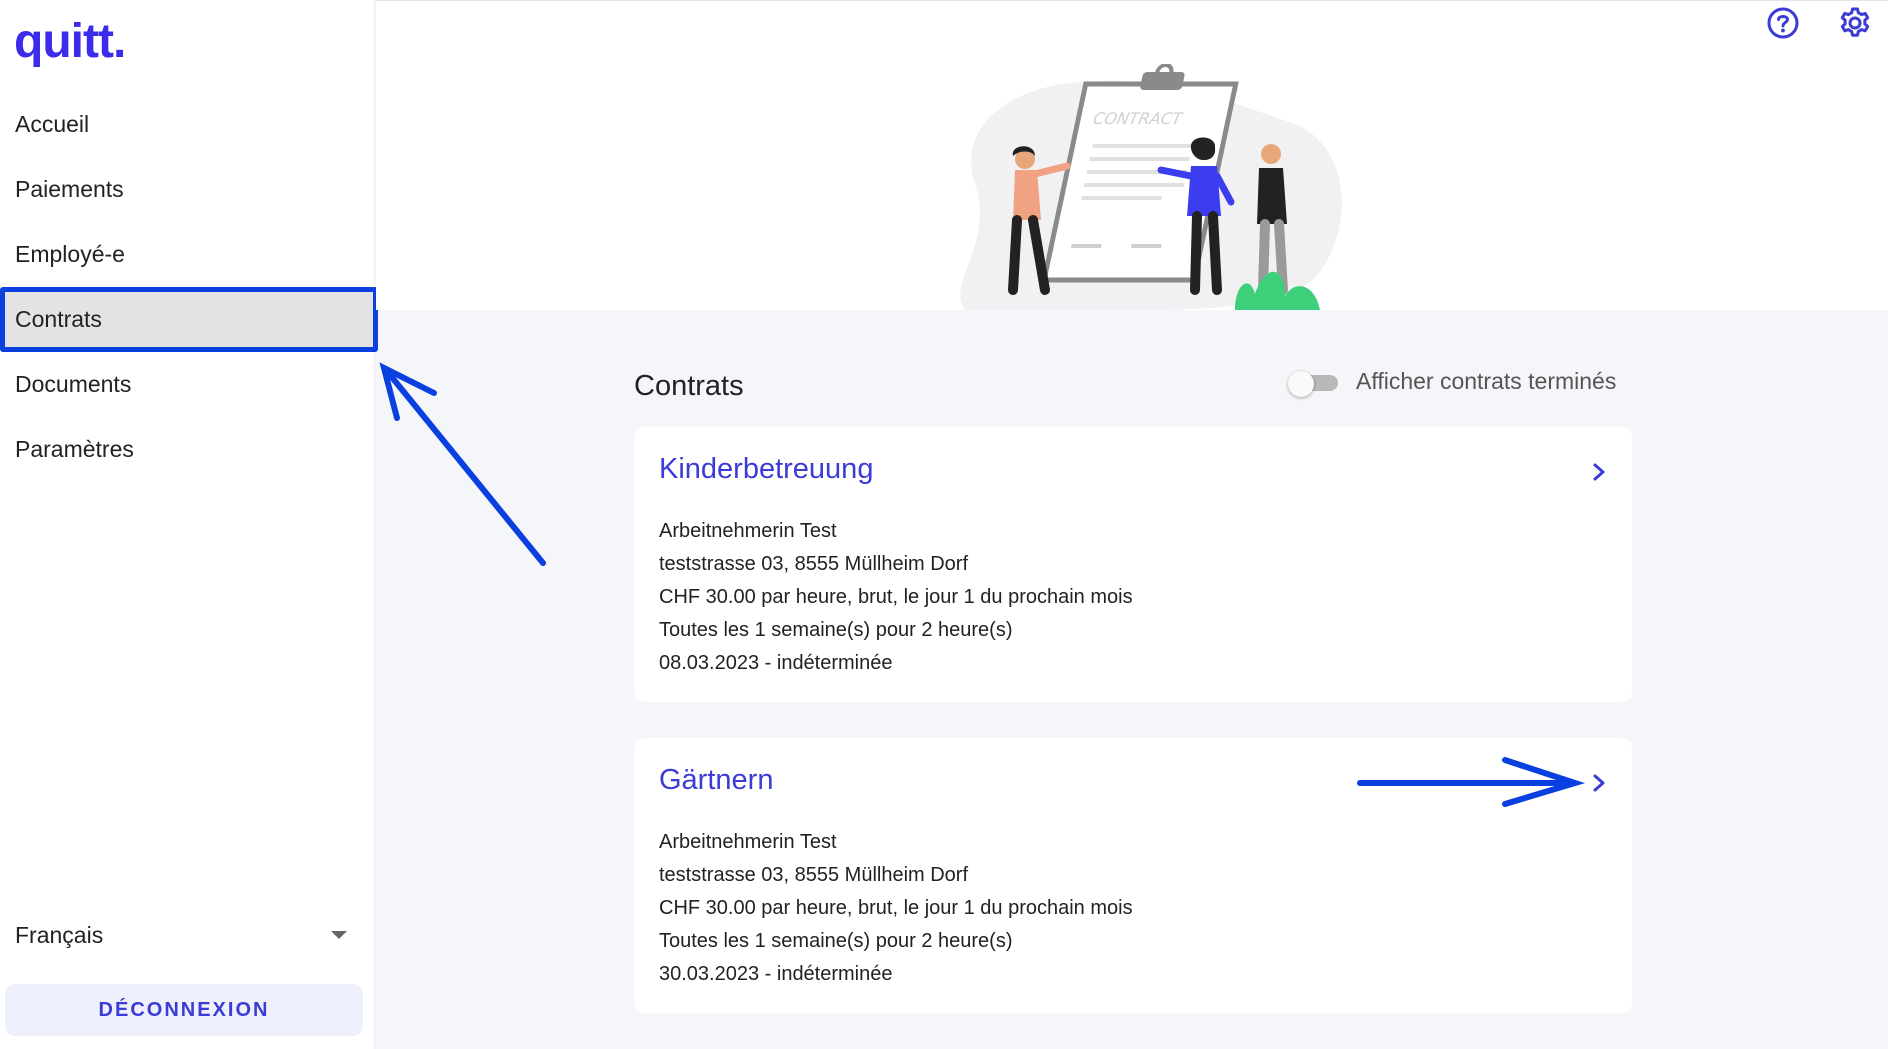  What do you see at coordinates (187, 124) in the screenshot?
I see `sidebar-item-accueil: Accueil` at bounding box center [187, 124].